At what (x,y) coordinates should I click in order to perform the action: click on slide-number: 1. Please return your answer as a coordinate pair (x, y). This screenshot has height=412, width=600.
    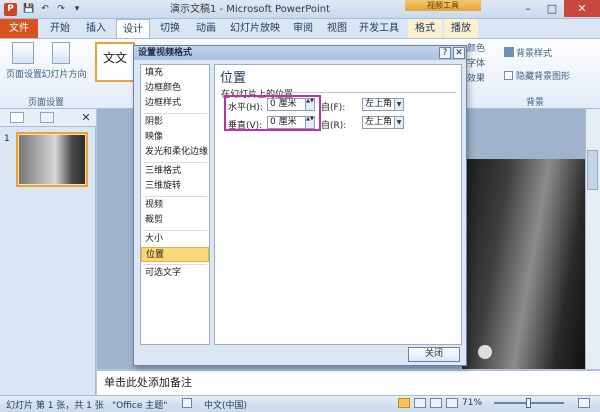
    Looking at the image, I should click on (7, 139).